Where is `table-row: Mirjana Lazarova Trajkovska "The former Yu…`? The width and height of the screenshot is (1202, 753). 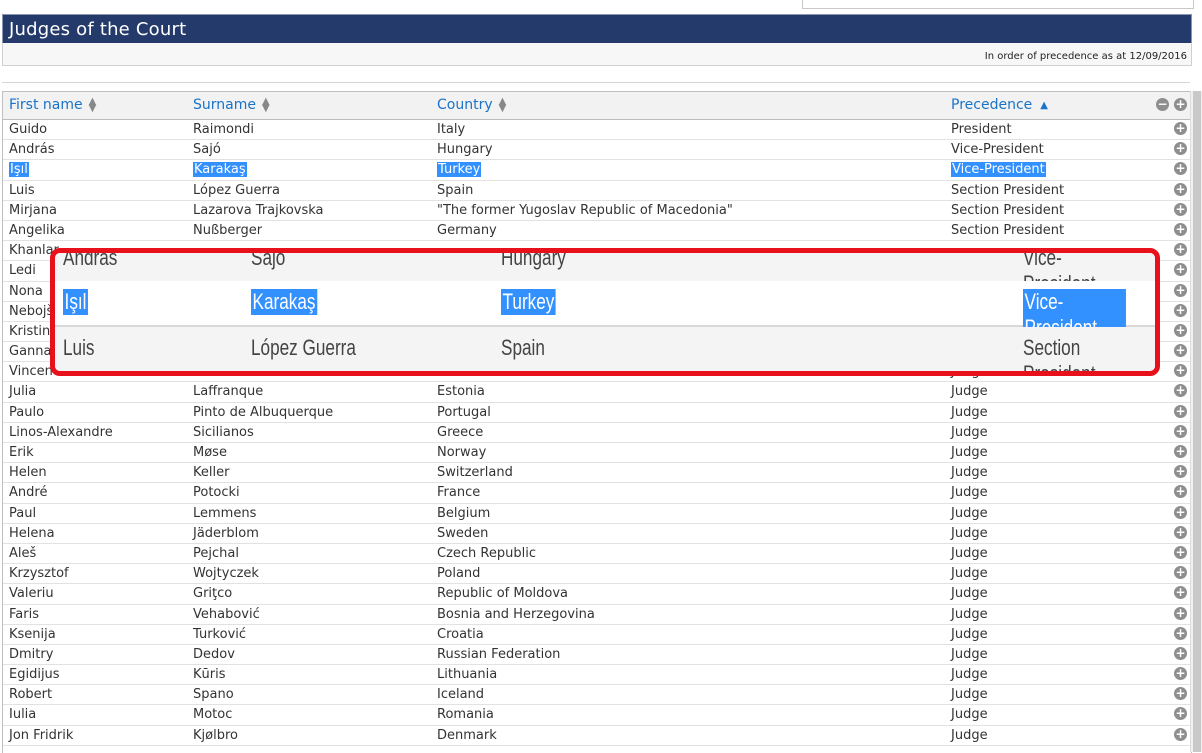
table-row: Mirjana Lazarova Trajkovska "The former Yu… is located at coordinates (597, 211).